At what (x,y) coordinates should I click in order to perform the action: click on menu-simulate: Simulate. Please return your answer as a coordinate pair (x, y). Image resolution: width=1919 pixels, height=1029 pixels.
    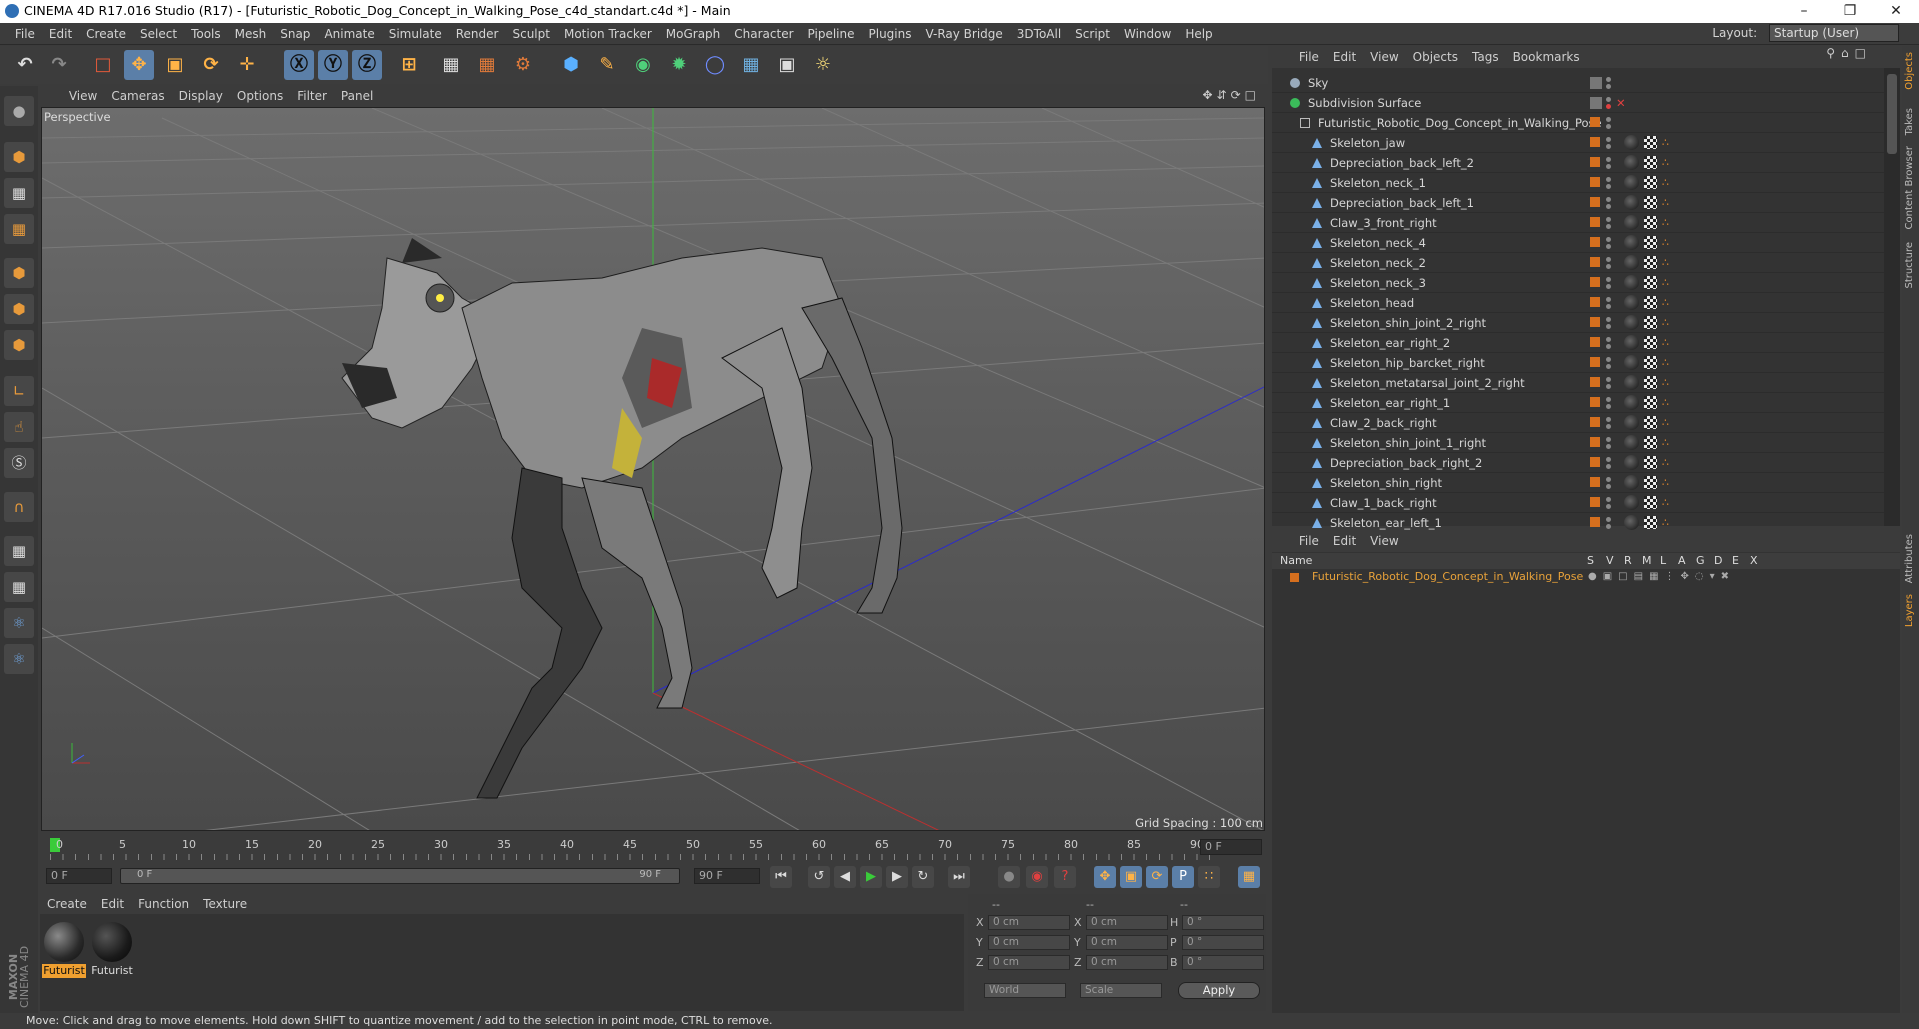
    Looking at the image, I should click on (415, 34).